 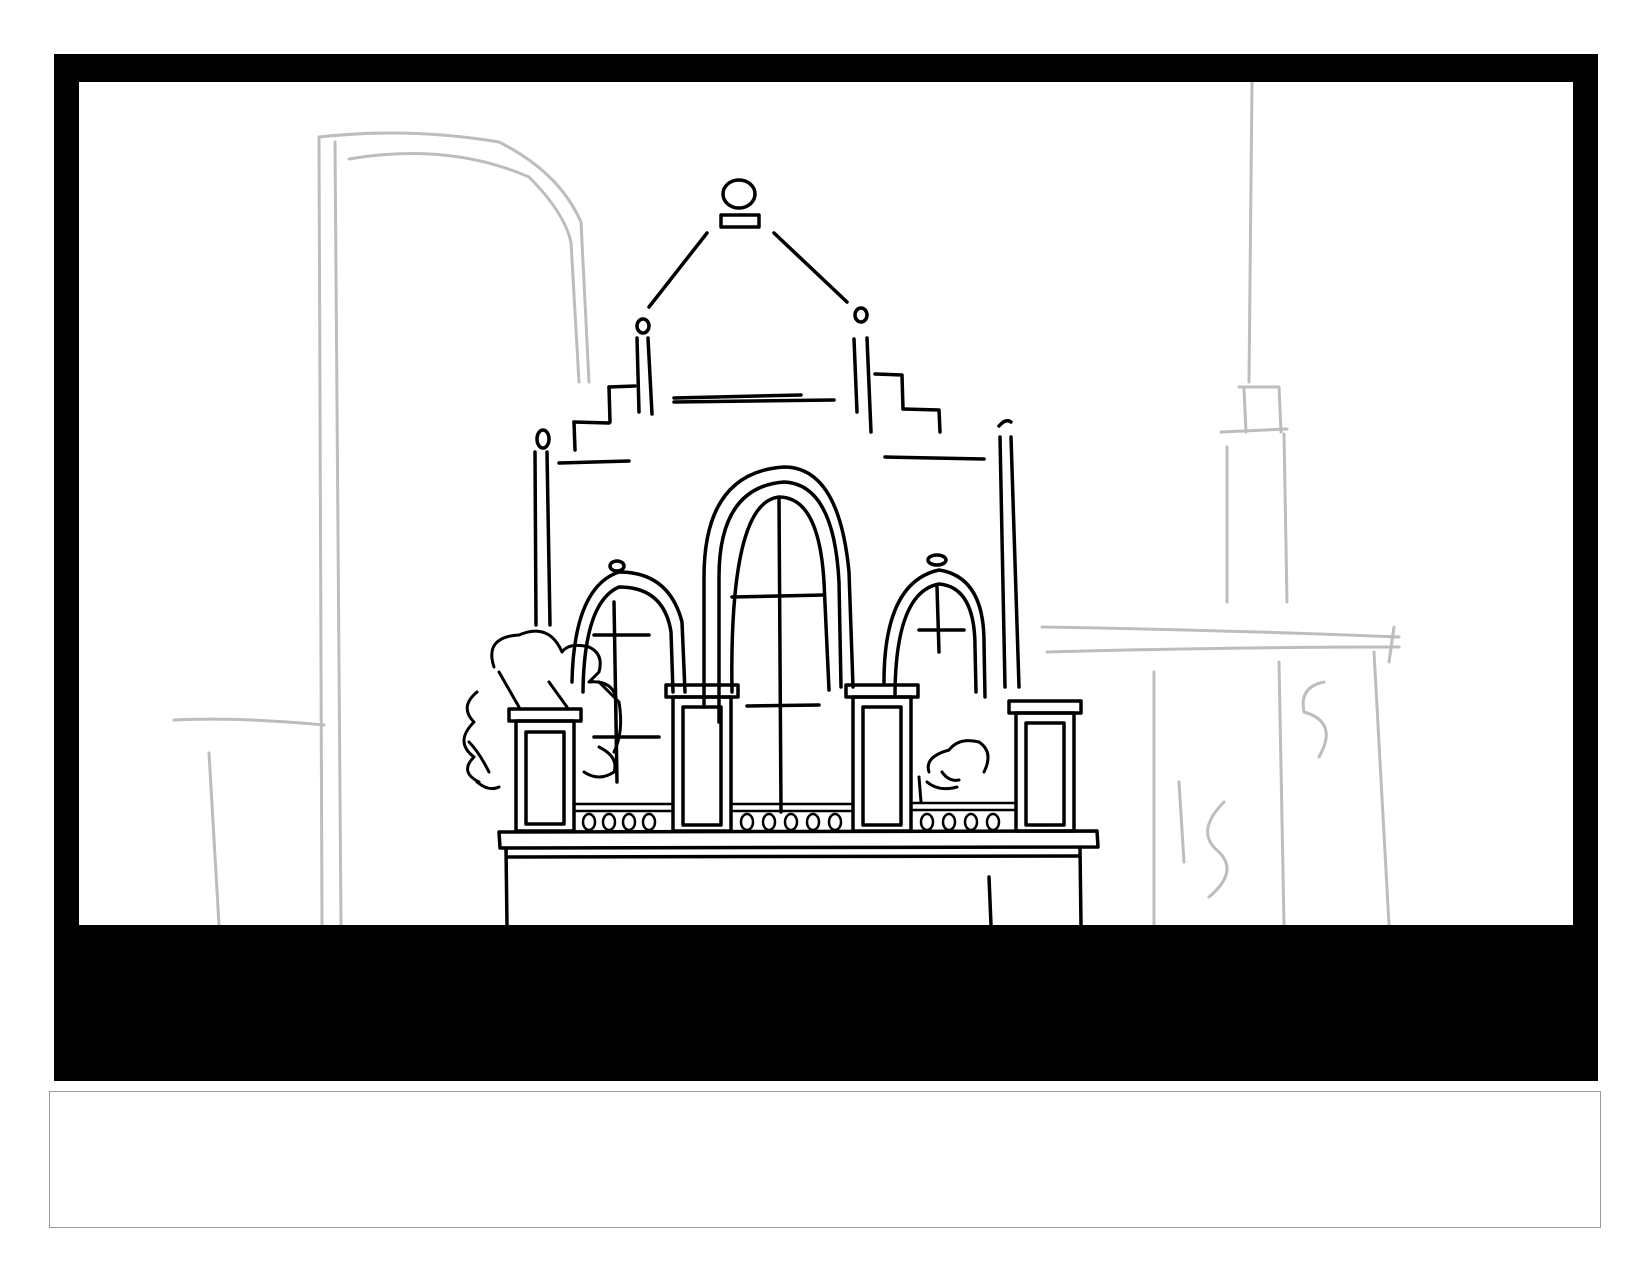 I want to click on balustrade, so click(x=795, y=816).